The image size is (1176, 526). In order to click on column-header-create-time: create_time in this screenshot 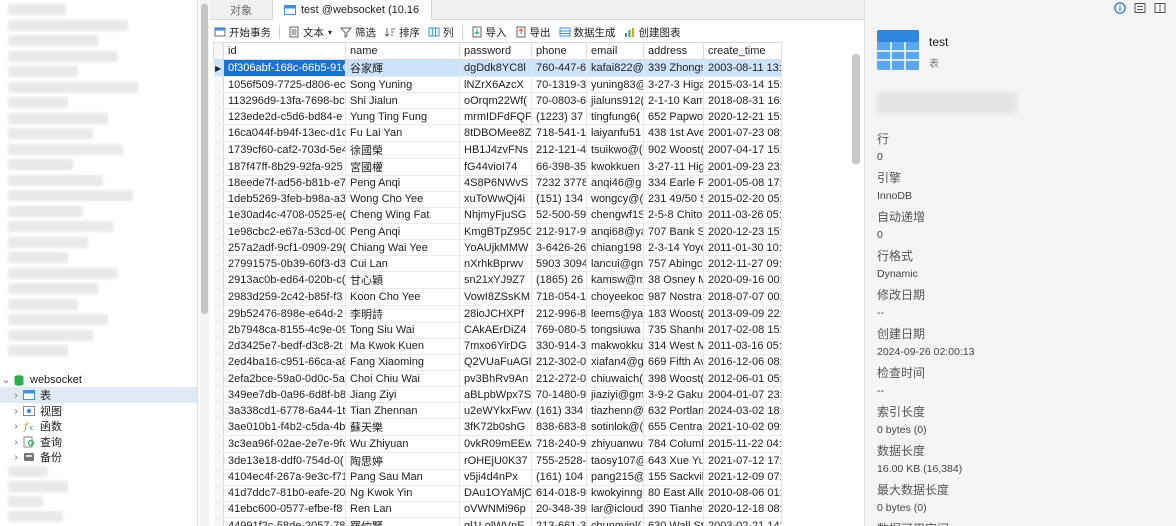, I will do `click(742, 51)`.